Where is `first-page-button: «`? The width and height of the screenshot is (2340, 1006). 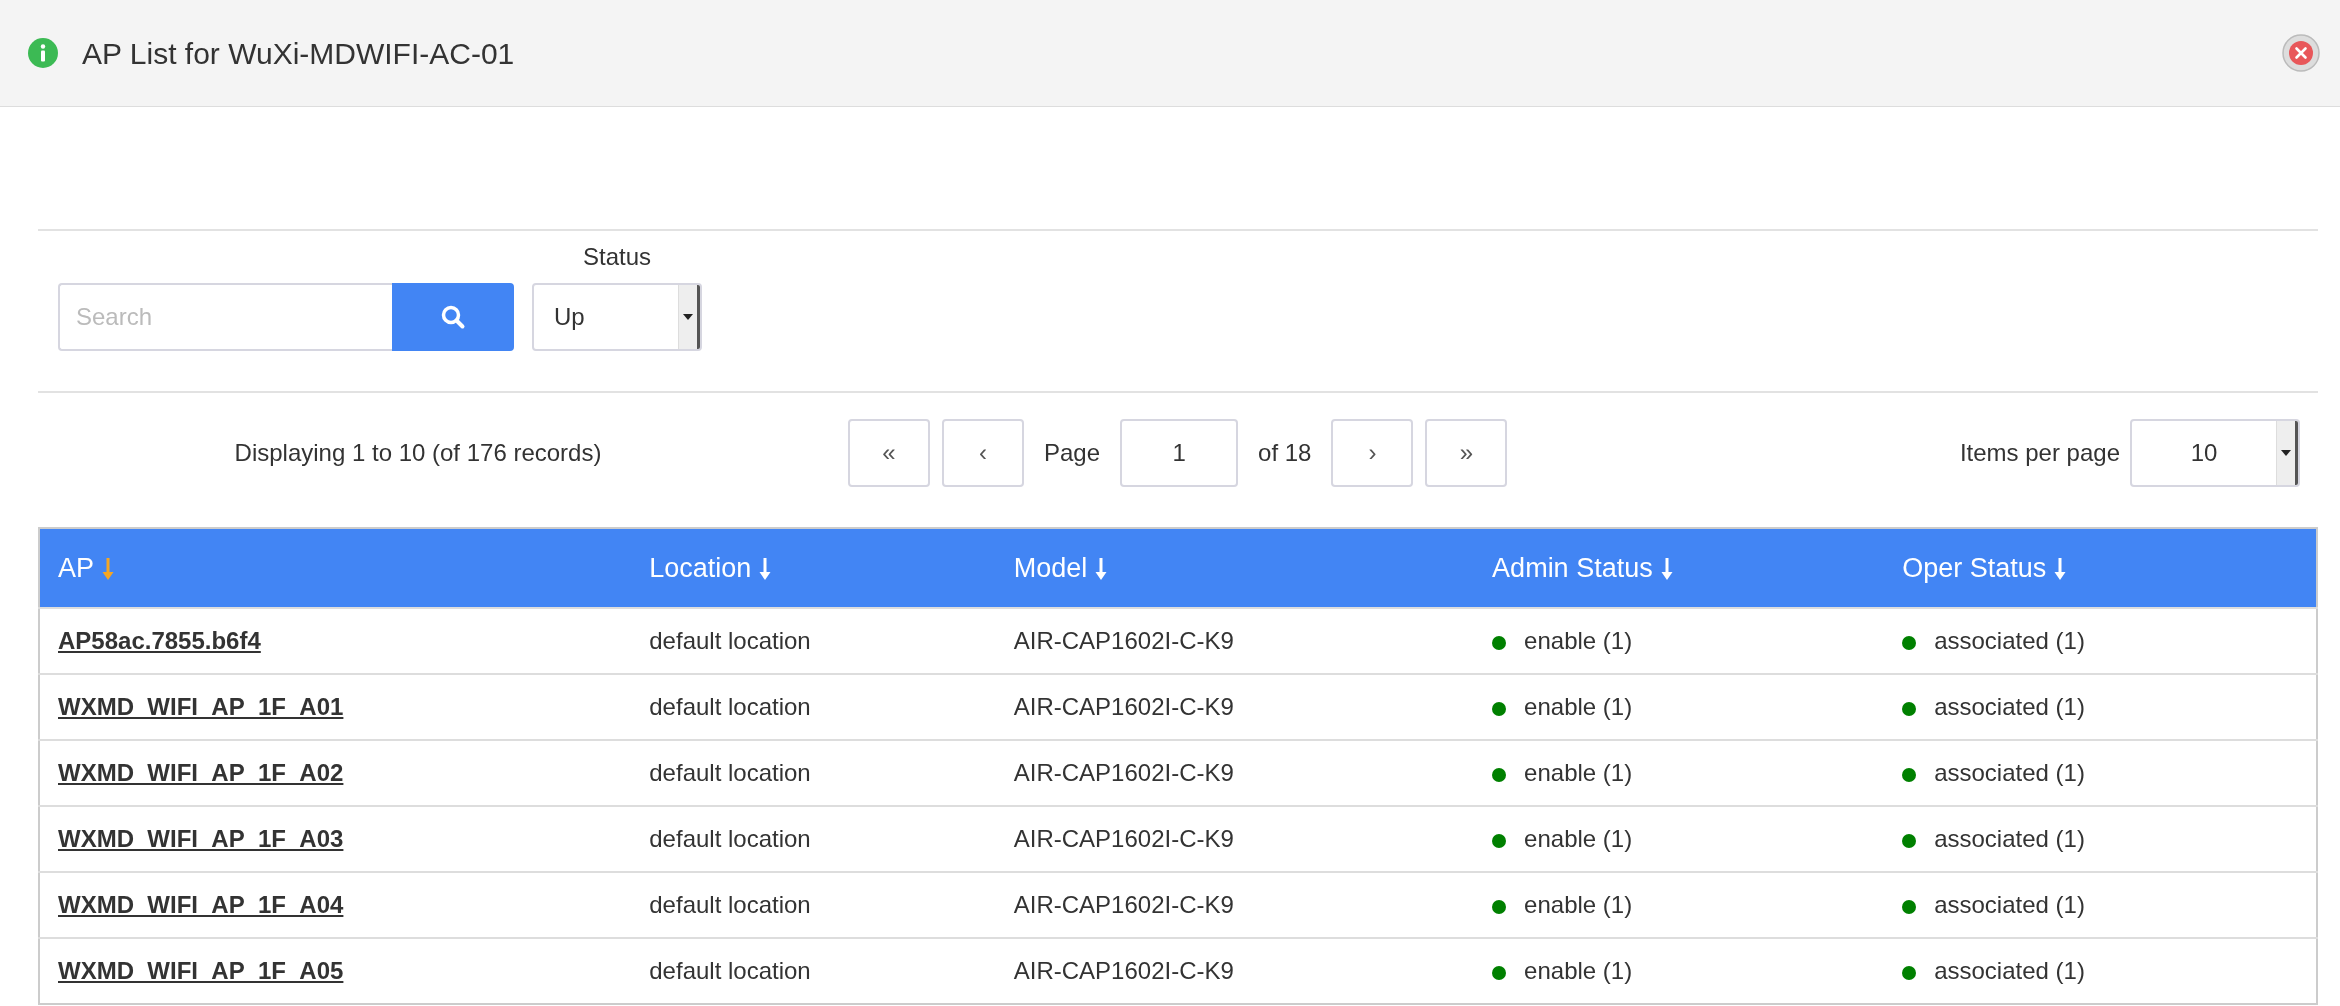
first-page-button: « is located at coordinates (889, 453).